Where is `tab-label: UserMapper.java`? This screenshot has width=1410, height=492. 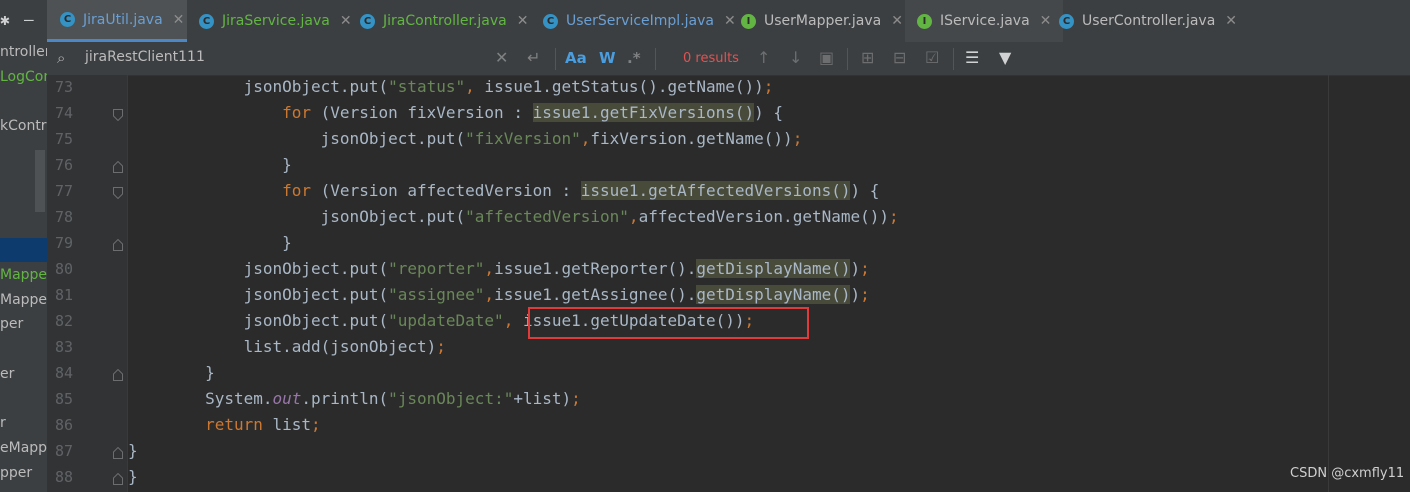 tab-label: UserMapper.java is located at coordinates (823, 21).